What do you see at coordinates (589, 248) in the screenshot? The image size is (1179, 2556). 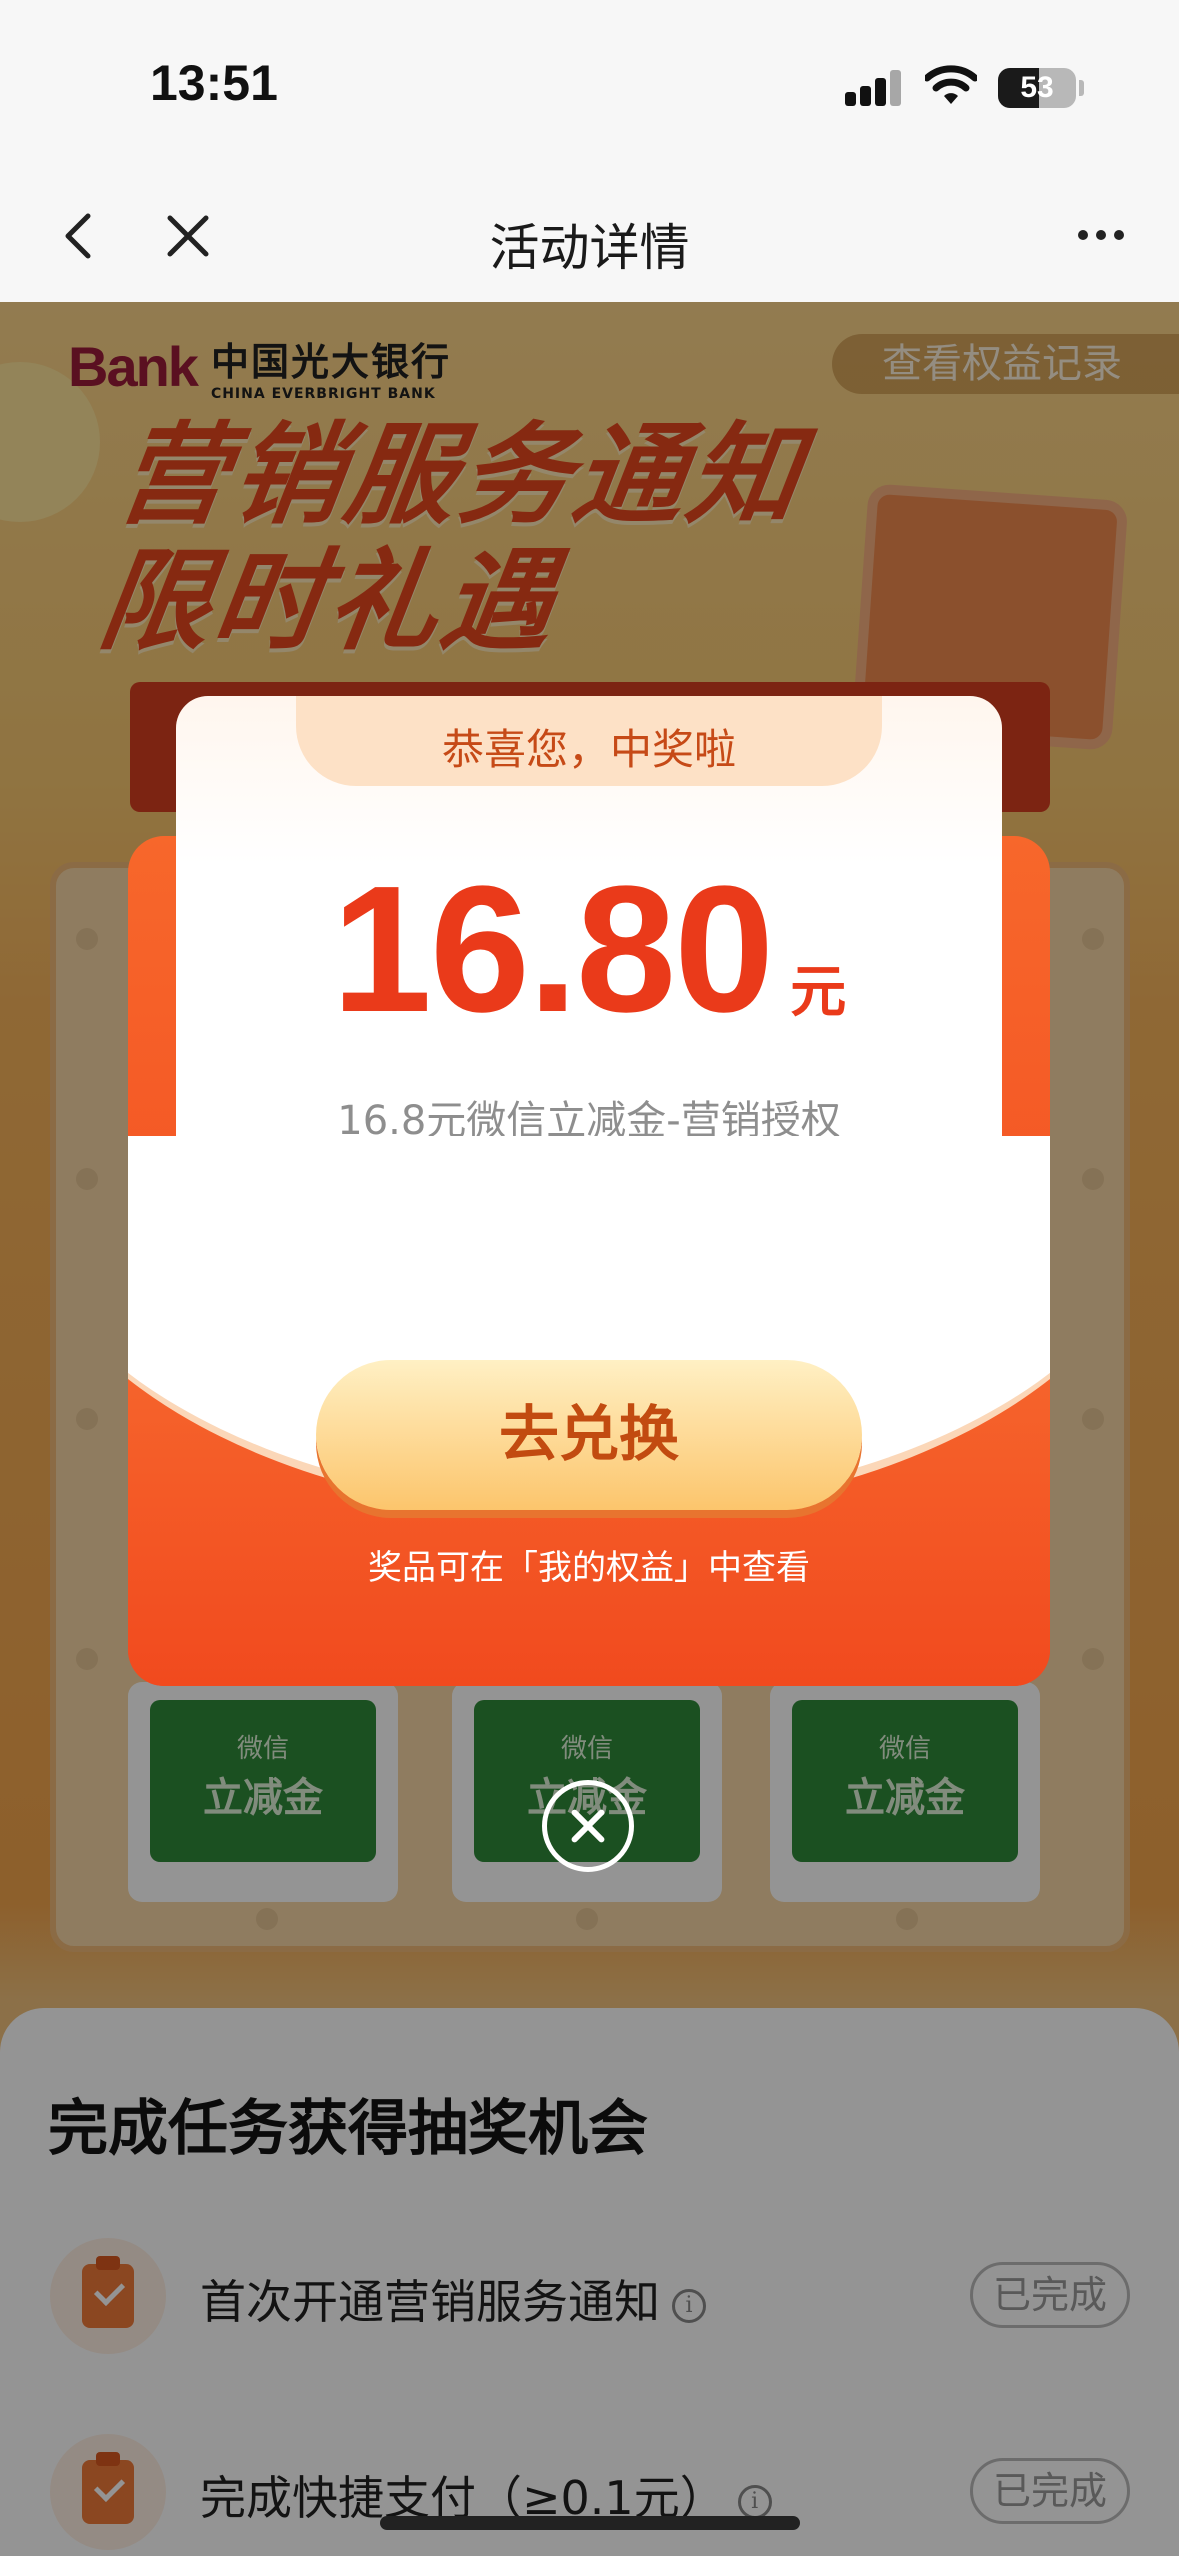 I see `page-title: 活动详情` at bounding box center [589, 248].